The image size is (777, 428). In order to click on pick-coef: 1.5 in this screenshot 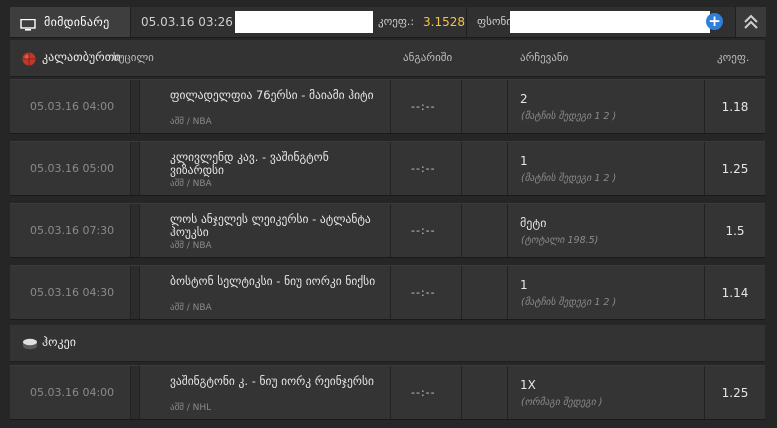, I will do `click(735, 231)`.